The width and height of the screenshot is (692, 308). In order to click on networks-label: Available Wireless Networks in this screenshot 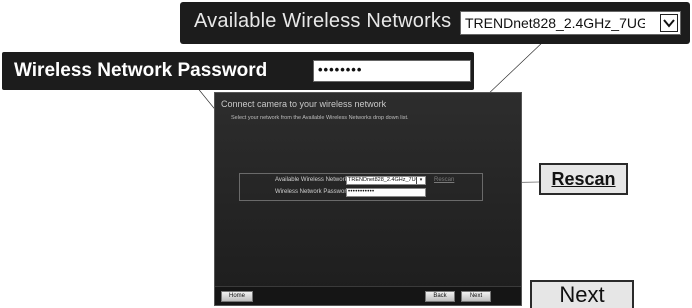, I will do `click(313, 180)`.